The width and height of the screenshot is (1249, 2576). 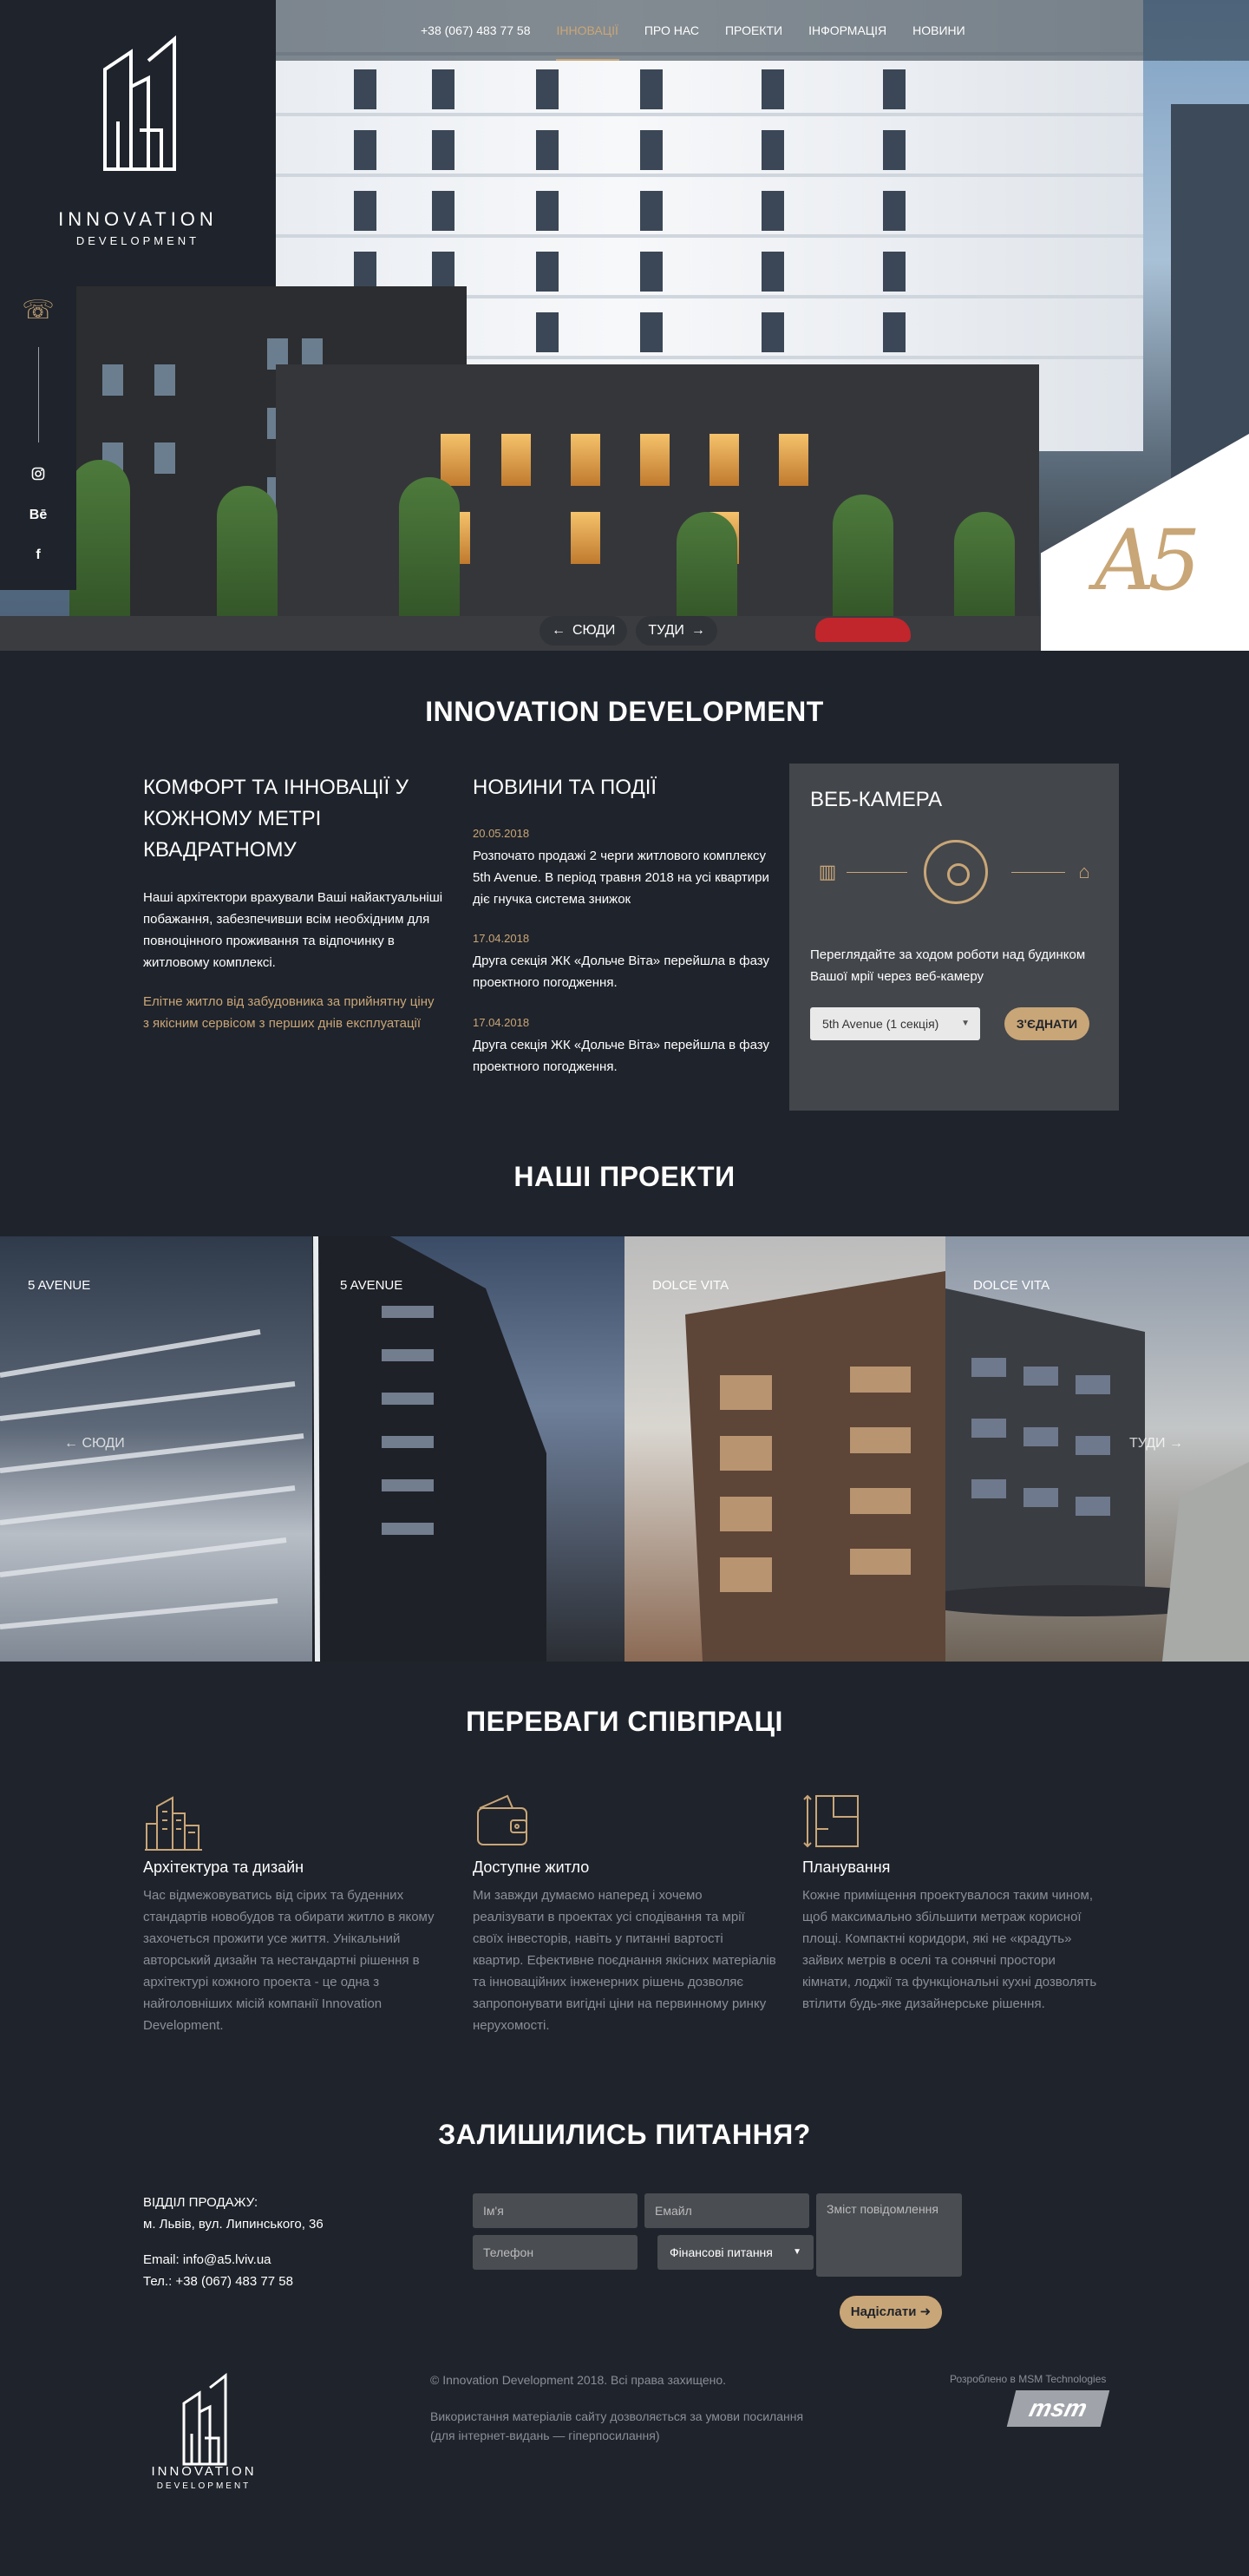 I want to click on footer-logo-icon, so click(x=201, y=2434).